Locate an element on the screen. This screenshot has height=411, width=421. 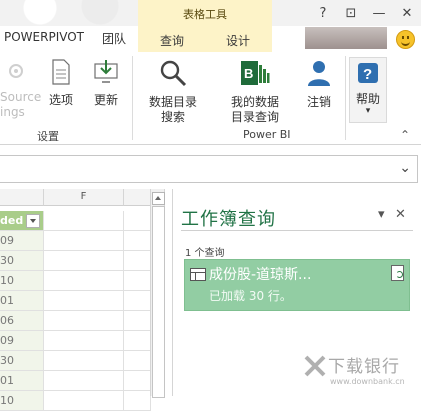
watermark-brand: 下载银行 is located at coordinates (364, 367).